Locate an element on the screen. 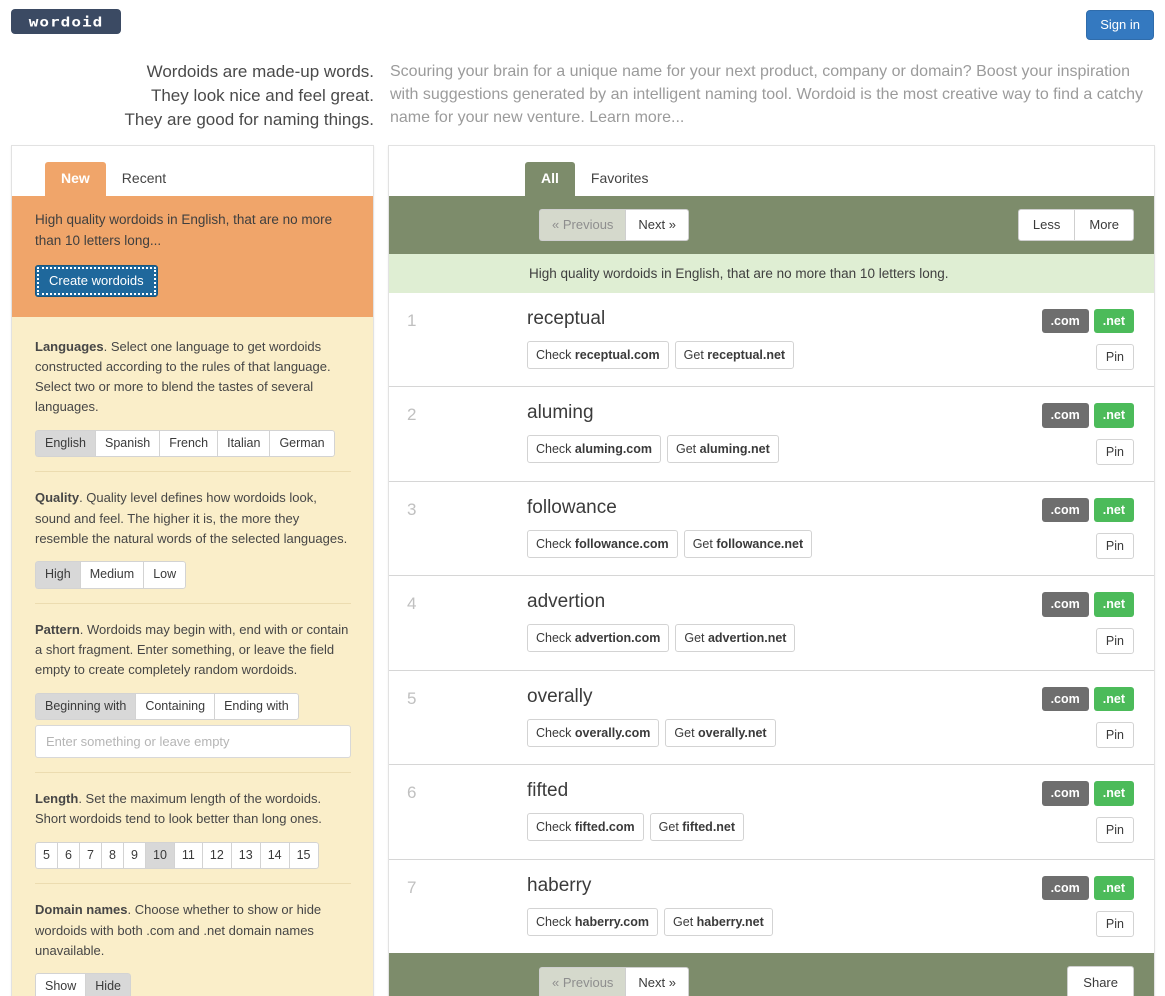 Image resolution: width=1165 pixels, height=996 pixels. language-option-french: French is located at coordinates (188, 443).